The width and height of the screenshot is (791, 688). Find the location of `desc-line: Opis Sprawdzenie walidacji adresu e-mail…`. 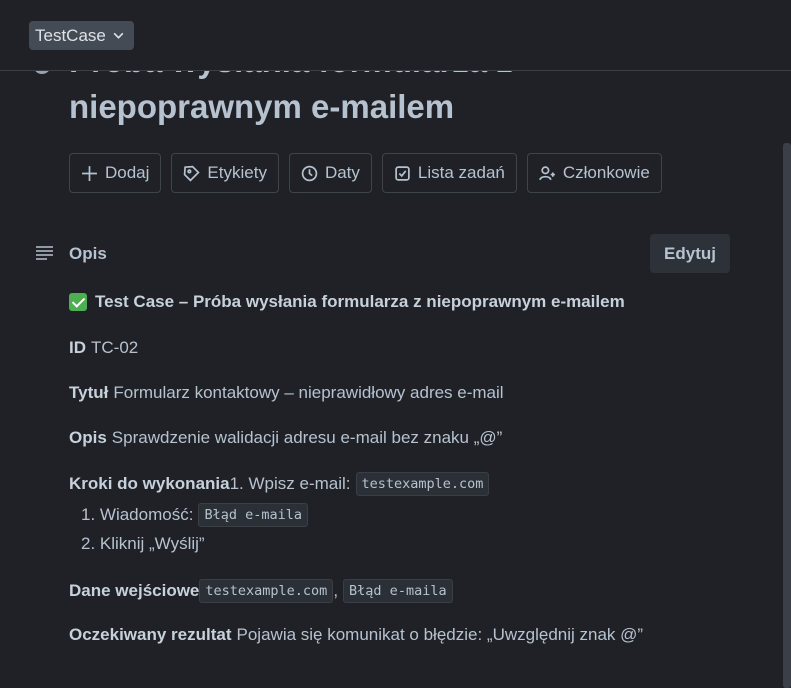

desc-line: Opis Sprawdzenie walidacji adresu e-mail… is located at coordinates (285, 438).